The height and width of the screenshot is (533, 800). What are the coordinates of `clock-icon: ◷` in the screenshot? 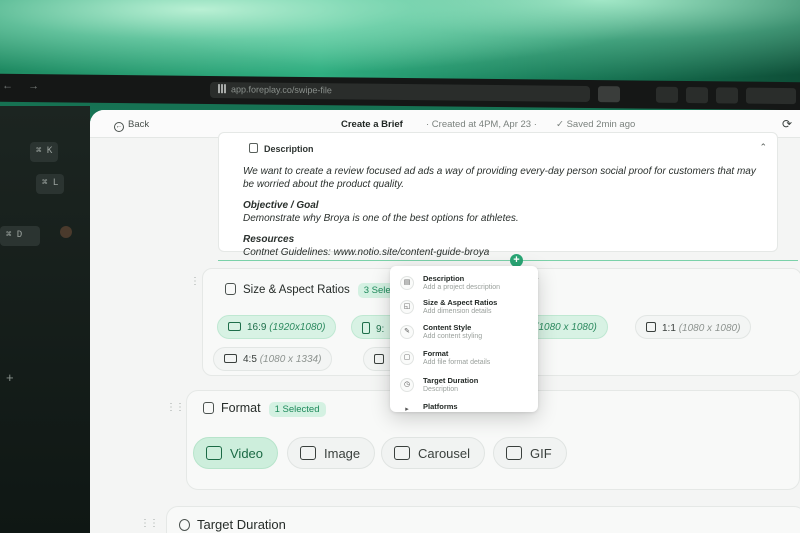 It's located at (407, 385).